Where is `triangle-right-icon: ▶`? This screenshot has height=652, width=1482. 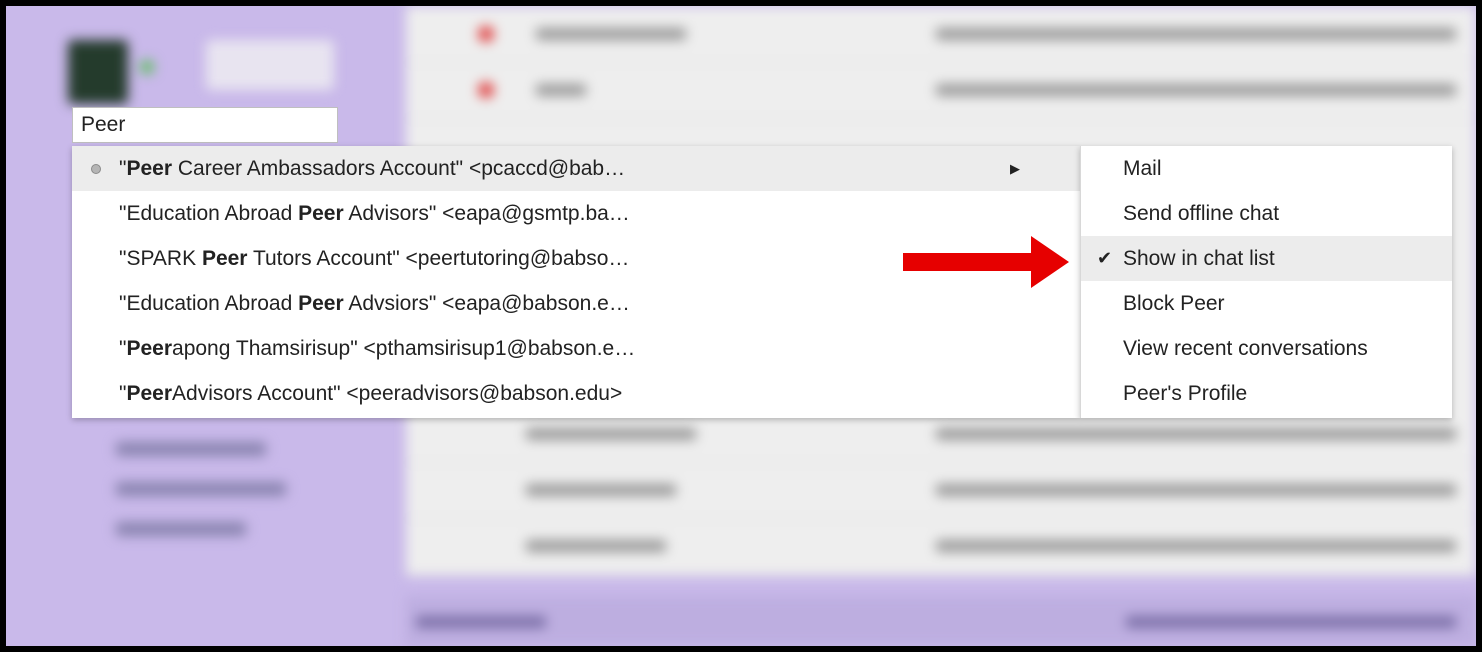 triangle-right-icon: ▶ is located at coordinates (1015, 168).